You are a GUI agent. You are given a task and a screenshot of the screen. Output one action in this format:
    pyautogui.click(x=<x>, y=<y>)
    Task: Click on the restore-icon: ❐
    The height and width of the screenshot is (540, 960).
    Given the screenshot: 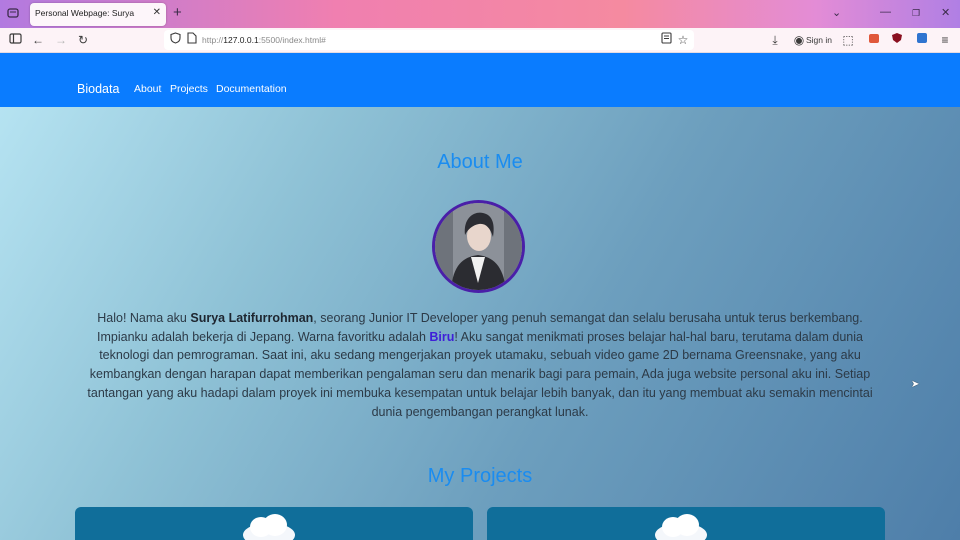 What is the action you would take?
    pyautogui.click(x=916, y=13)
    